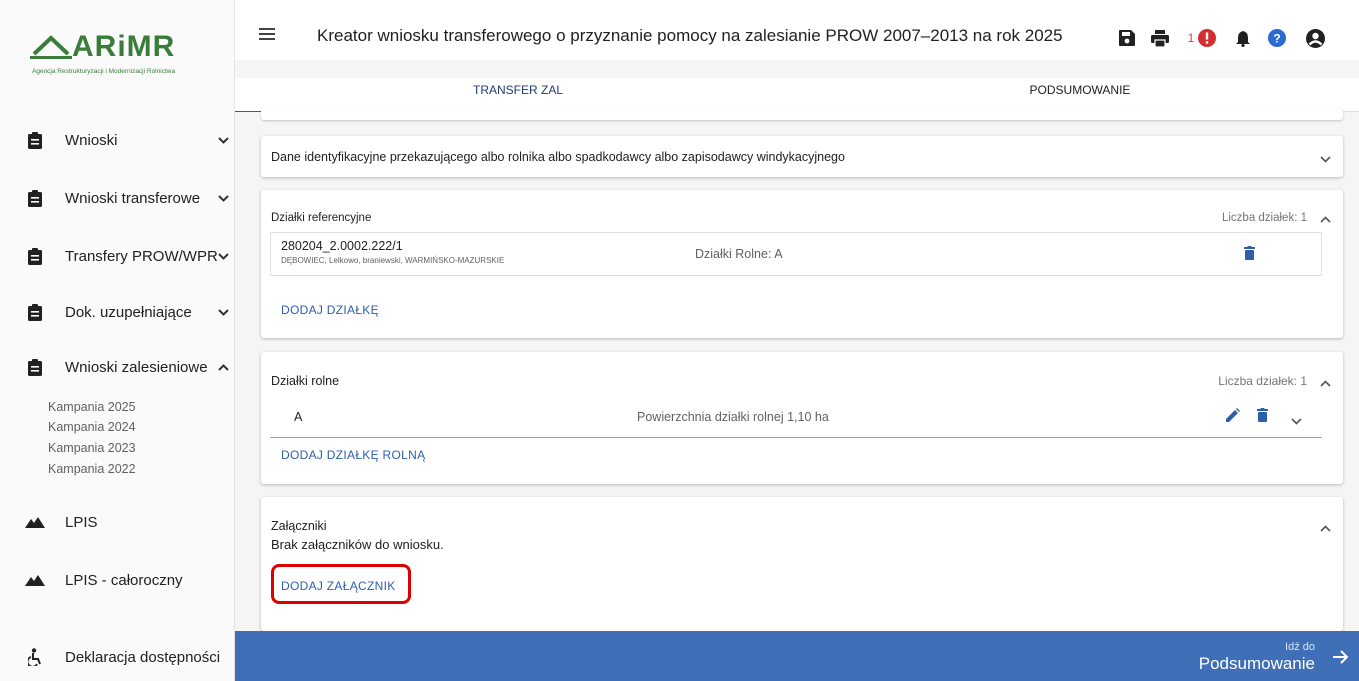 Image resolution: width=1359 pixels, height=681 pixels. Describe the element at coordinates (92, 469) in the screenshot. I see `sidebar-subitem-kampania-2022: Kampania 2022` at that location.